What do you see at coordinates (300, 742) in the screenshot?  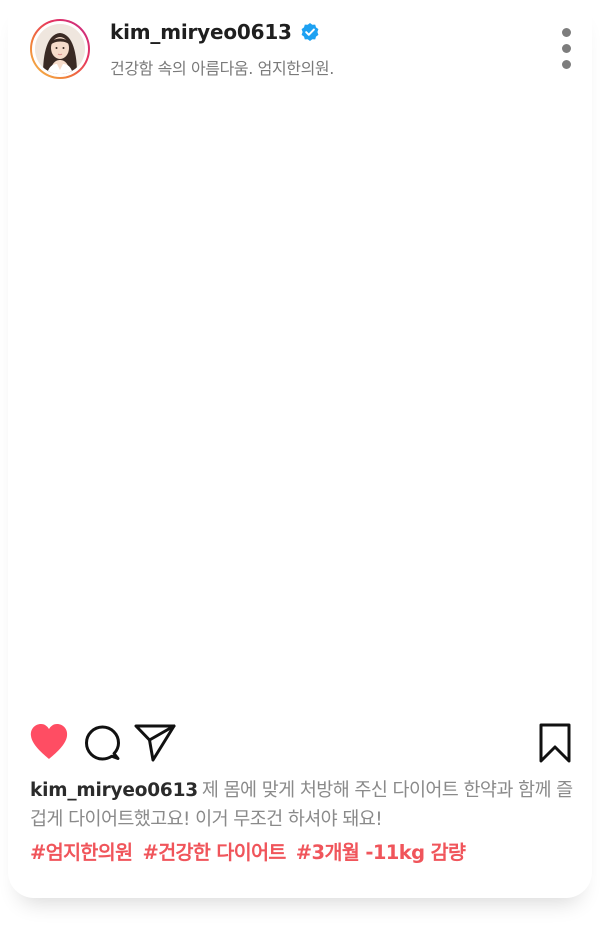 I see `action-bar` at bounding box center [300, 742].